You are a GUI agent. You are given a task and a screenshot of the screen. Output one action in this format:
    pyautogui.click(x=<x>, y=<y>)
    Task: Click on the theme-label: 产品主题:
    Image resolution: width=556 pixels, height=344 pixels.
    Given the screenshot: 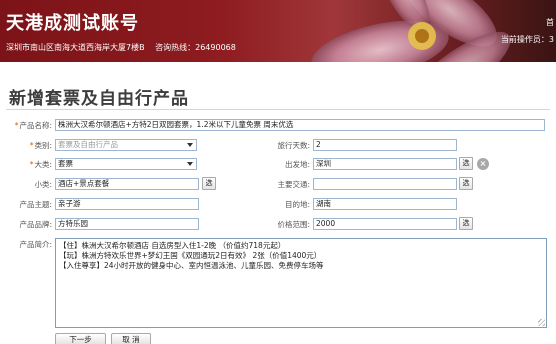 What is the action you would take?
    pyautogui.click(x=35, y=204)
    